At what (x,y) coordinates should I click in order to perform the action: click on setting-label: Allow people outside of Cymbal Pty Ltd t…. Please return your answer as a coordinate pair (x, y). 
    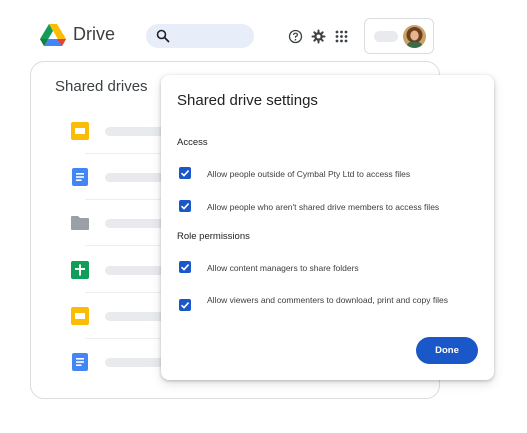
    Looking at the image, I should click on (309, 174).